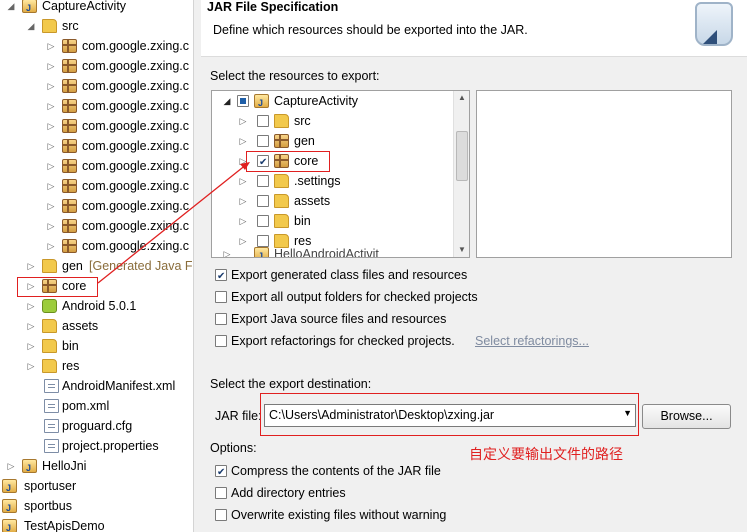  Describe the element at coordinates (110, 446) in the screenshot. I see `tree-item-label: project.properties` at that location.